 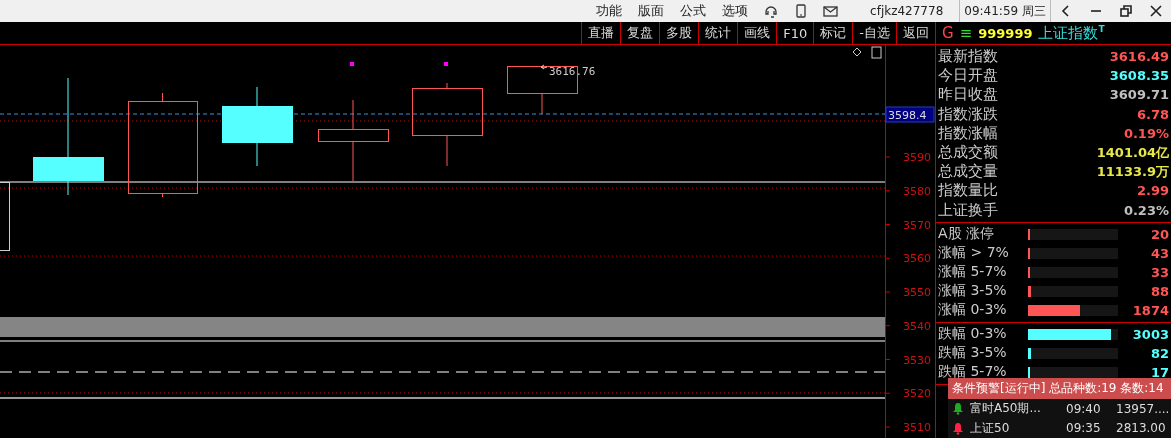 What do you see at coordinates (968, 57) in the screenshot?
I see `quote-label: 最新指数` at bounding box center [968, 57].